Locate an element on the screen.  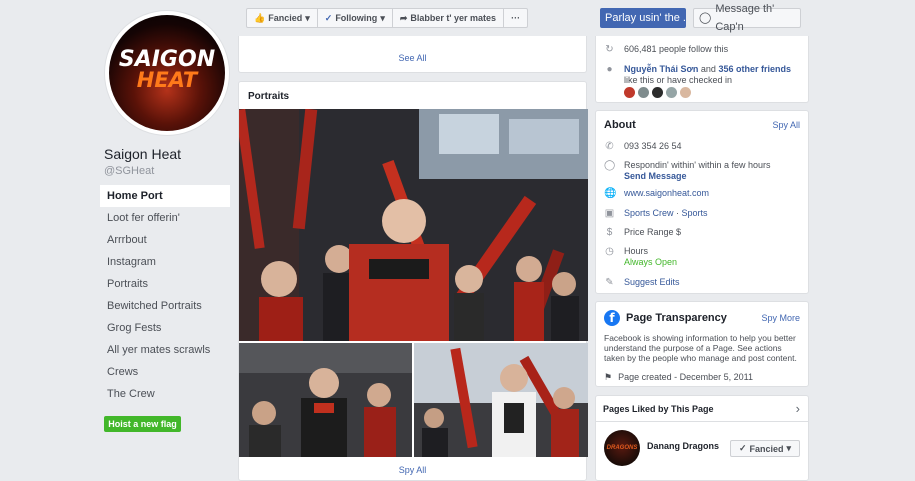
share-button: ➦ Blabber t' yer mates is located at coordinates (449, 18).